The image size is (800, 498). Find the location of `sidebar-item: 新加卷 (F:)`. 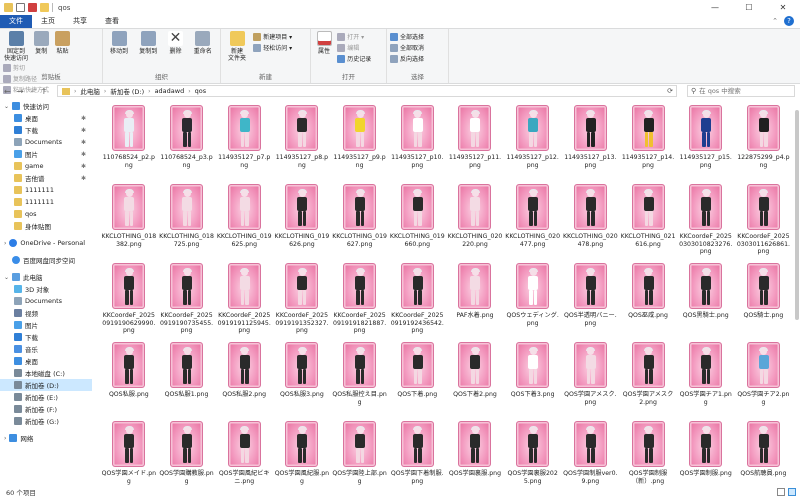

sidebar-item: 新加卷 (F:) is located at coordinates (46, 409).